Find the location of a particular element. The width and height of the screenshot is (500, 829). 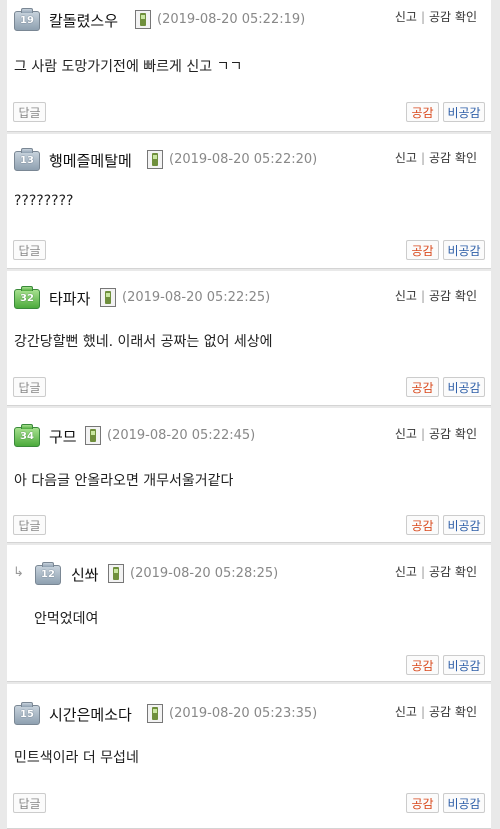

level-badge-icon: 19 is located at coordinates (27, 19).